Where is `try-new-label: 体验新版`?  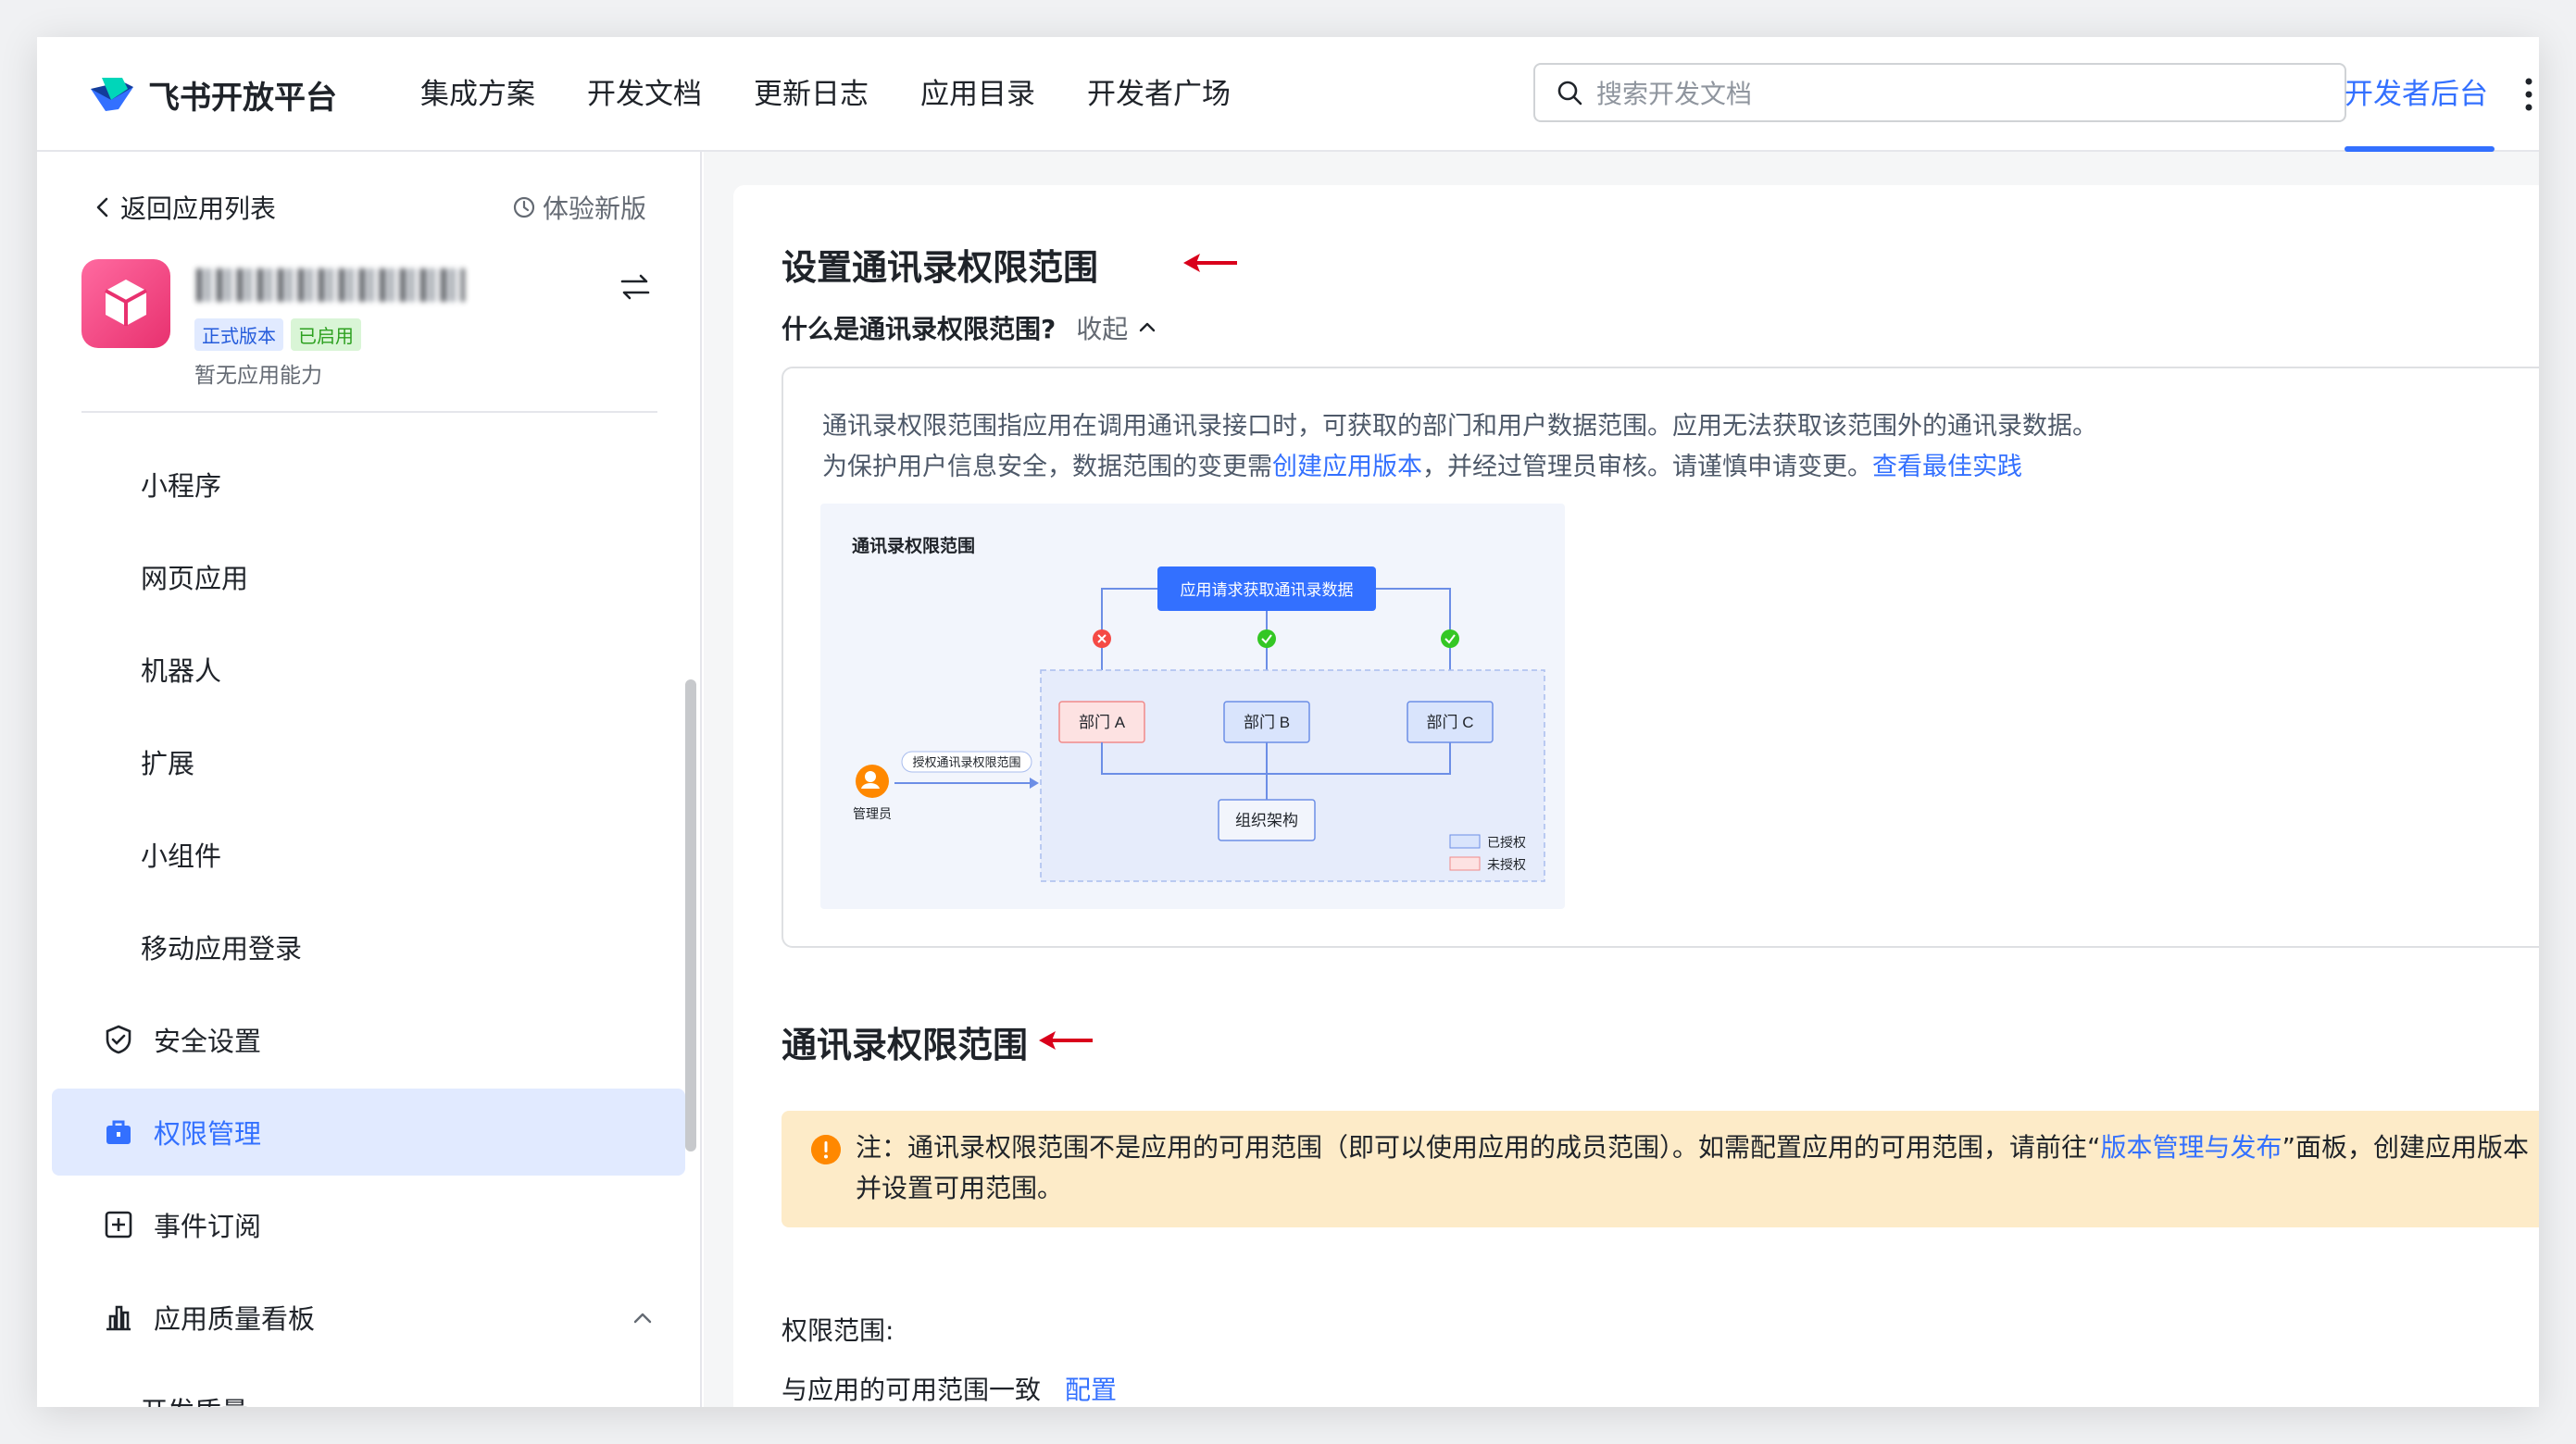 try-new-label: 体验新版 is located at coordinates (595, 208).